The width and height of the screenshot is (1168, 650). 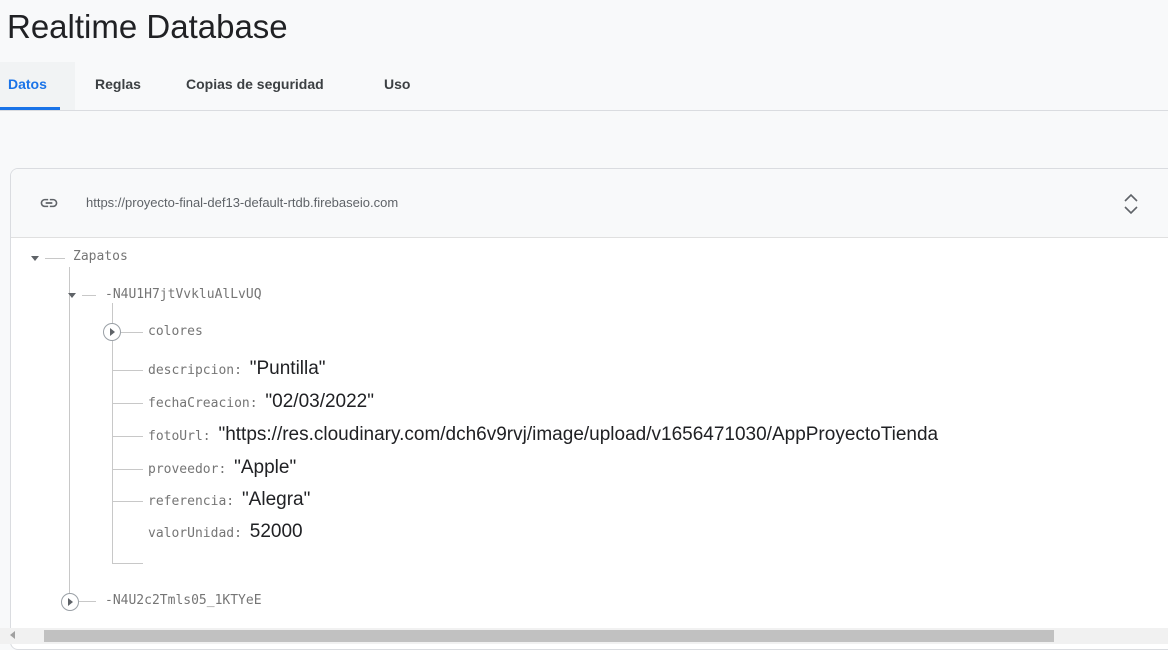 I want to click on tab-bar: Datos Reglas Copias de seguridad Uso, so click(x=584, y=86).